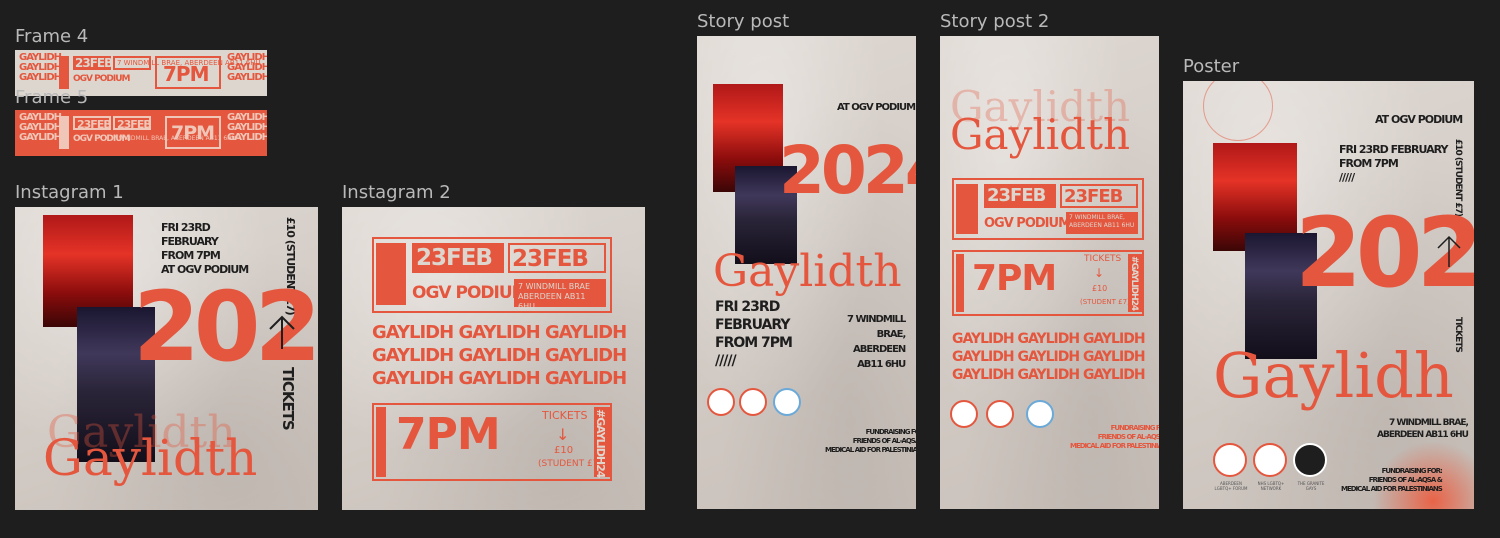 Image resolution: width=1500 pixels, height=538 pixels. I want to click on frame5-date-box: 23FEB, so click(92, 123).